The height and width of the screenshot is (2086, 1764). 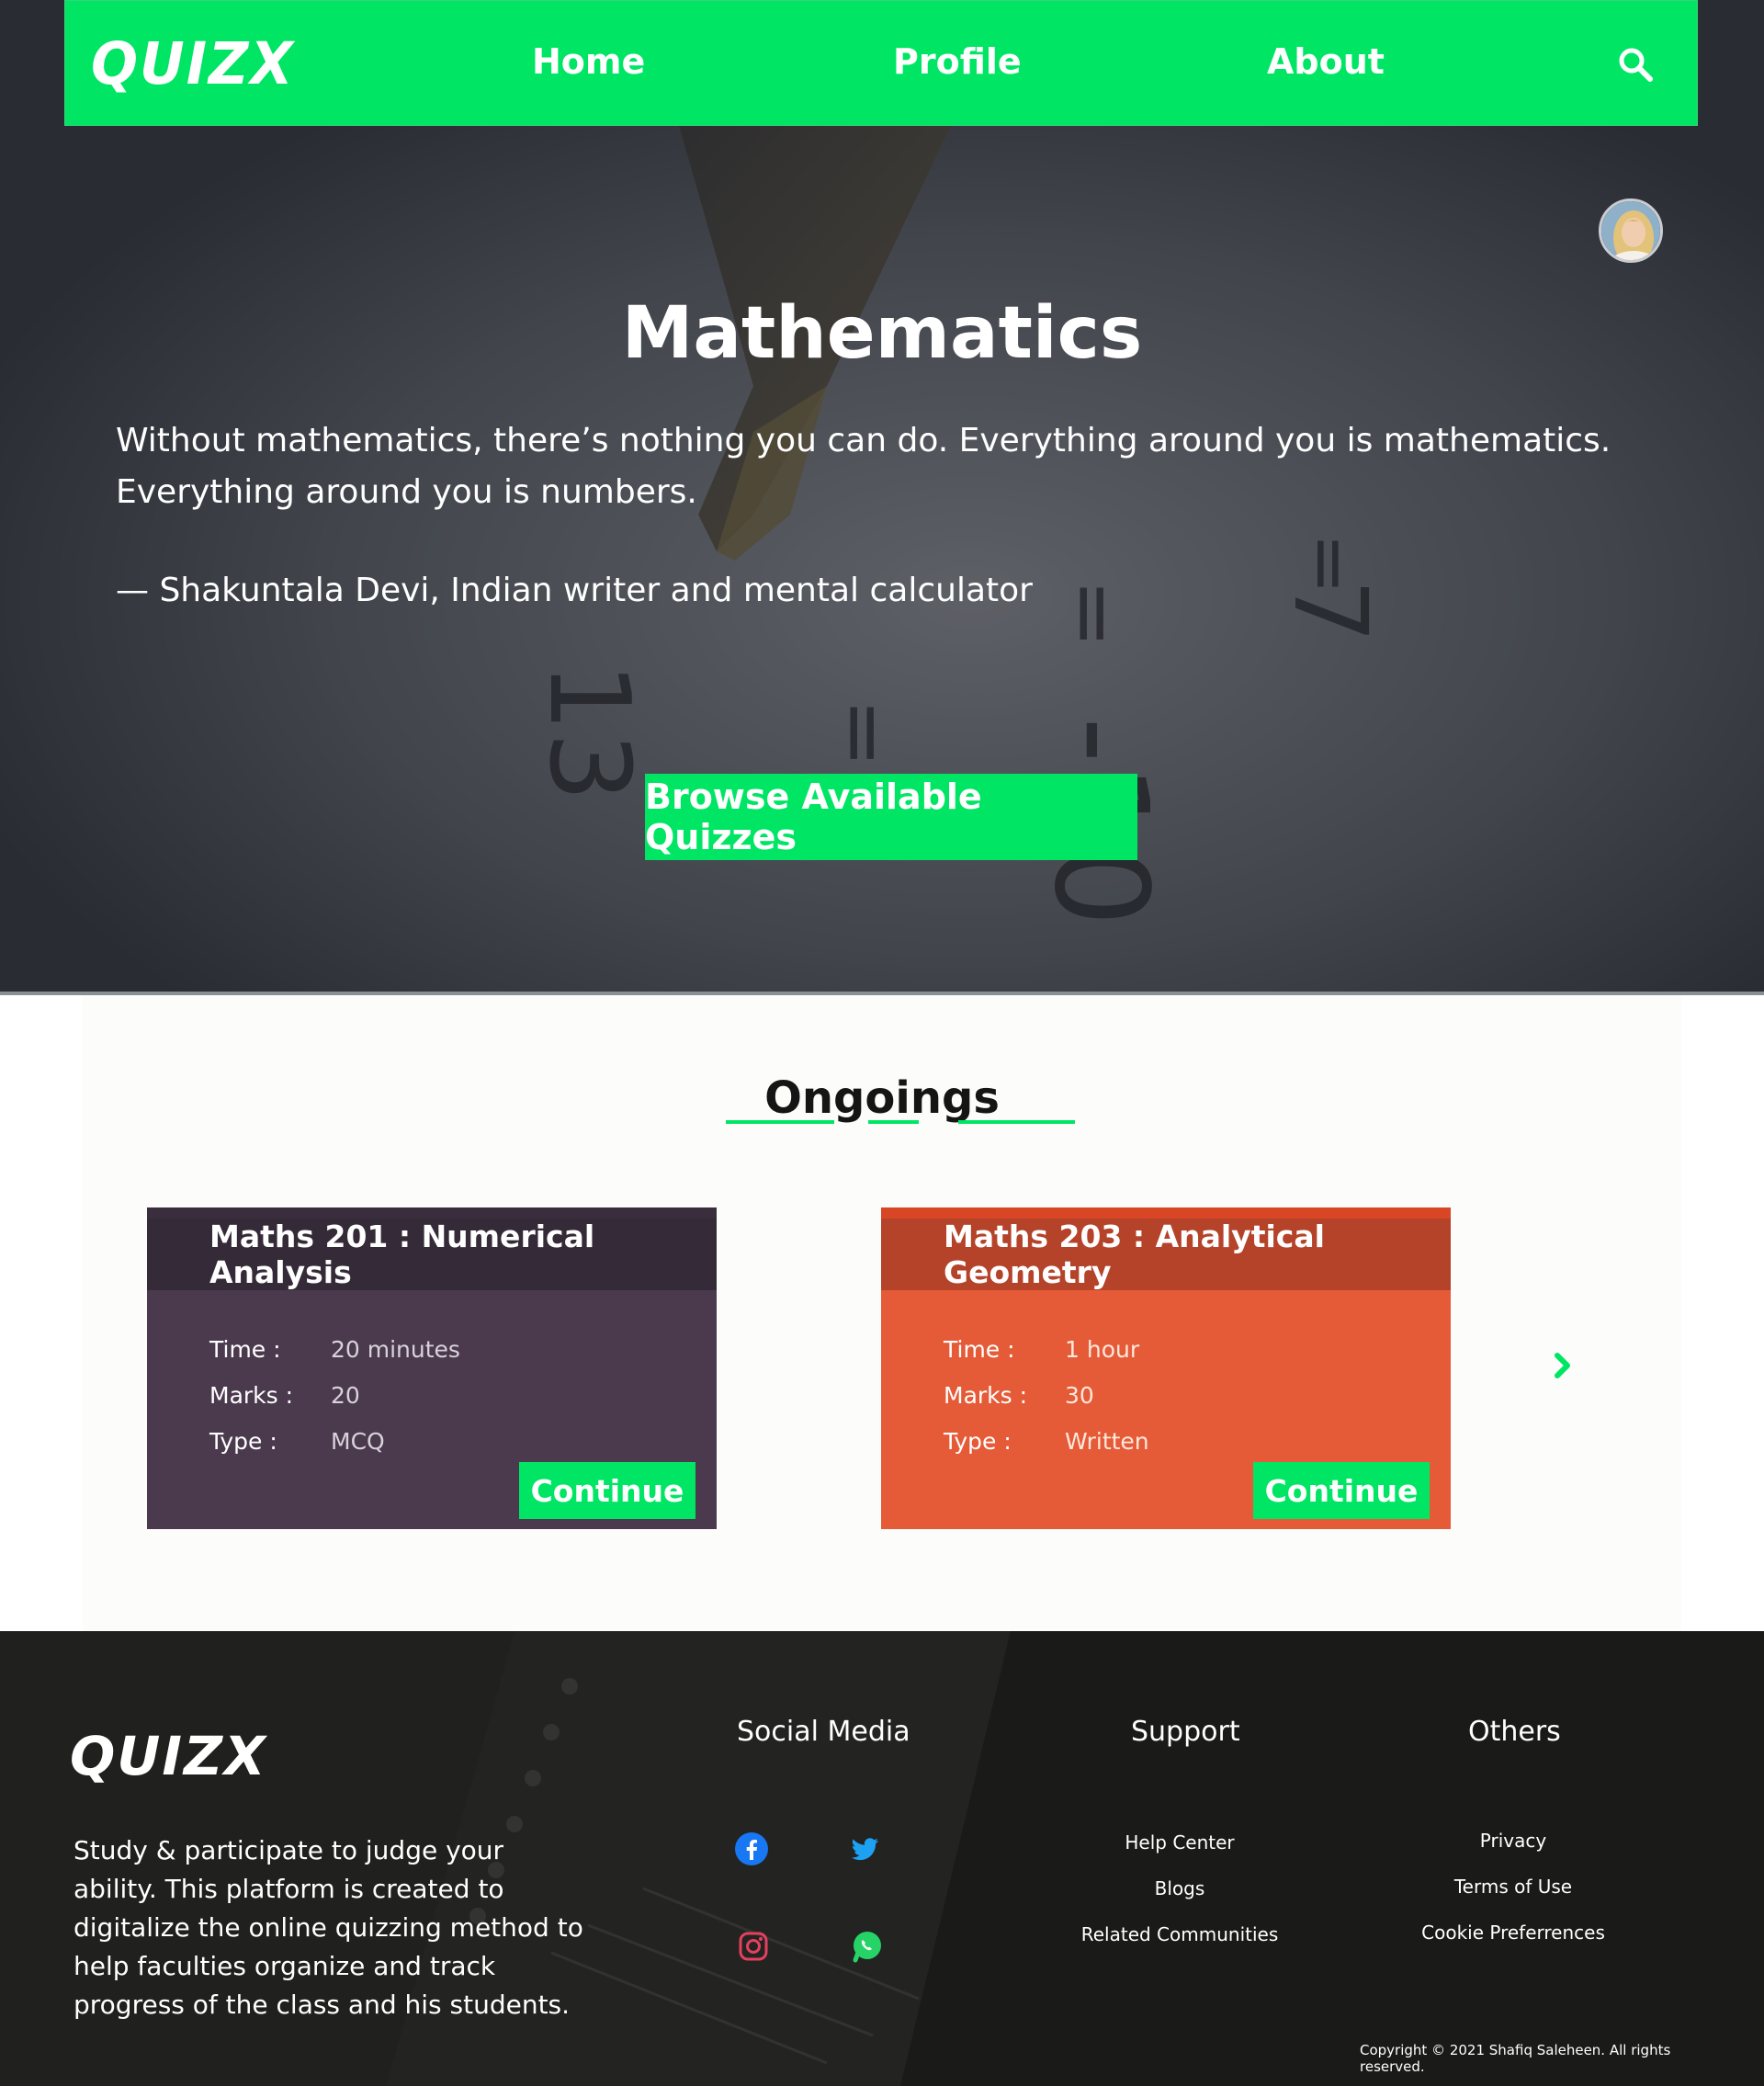 I want to click on quiz-card-title: Maths 201 : Numerical Analysis, so click(x=432, y=1254).